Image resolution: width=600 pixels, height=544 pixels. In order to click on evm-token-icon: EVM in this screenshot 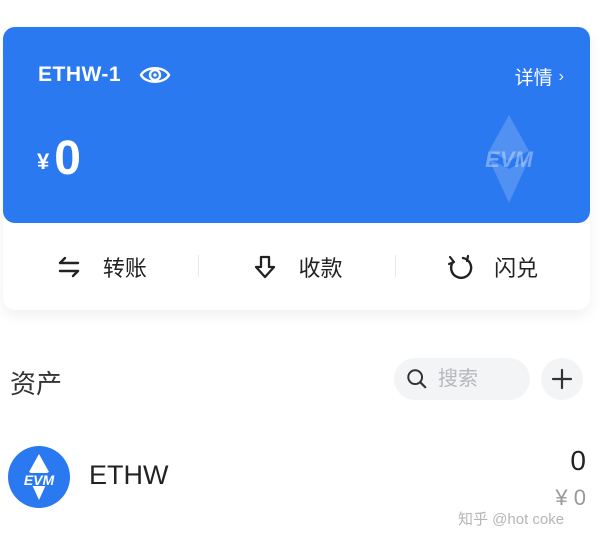, I will do `click(39, 477)`.